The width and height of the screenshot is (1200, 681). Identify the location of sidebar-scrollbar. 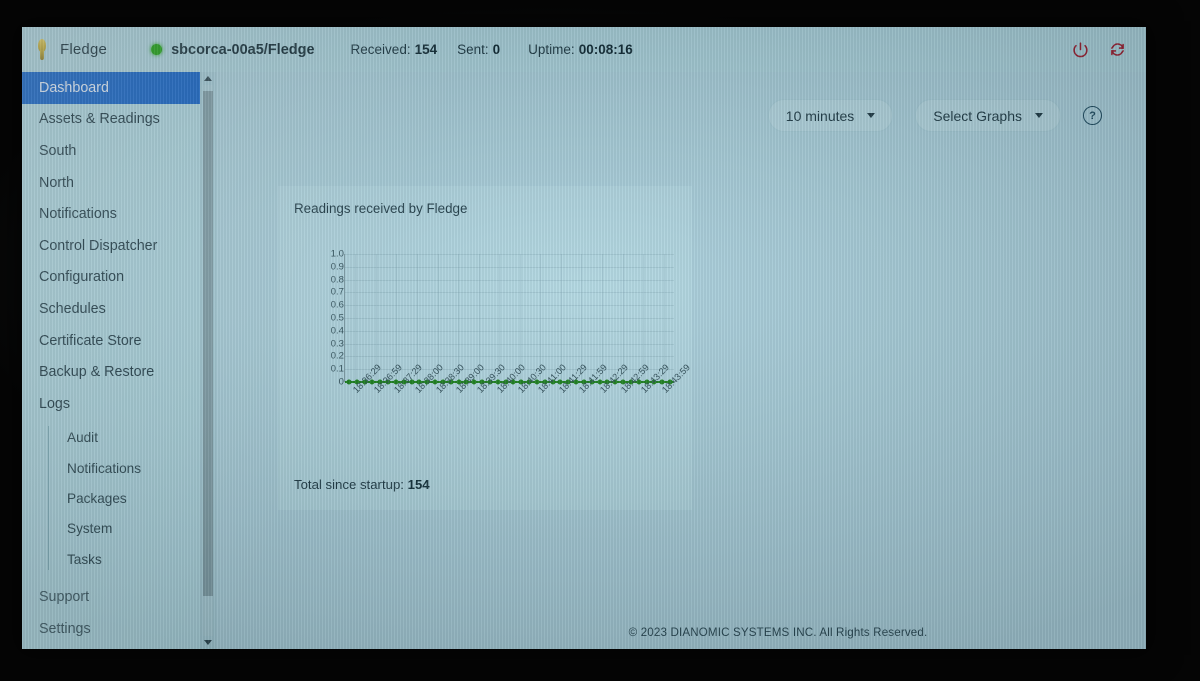
(208, 360).